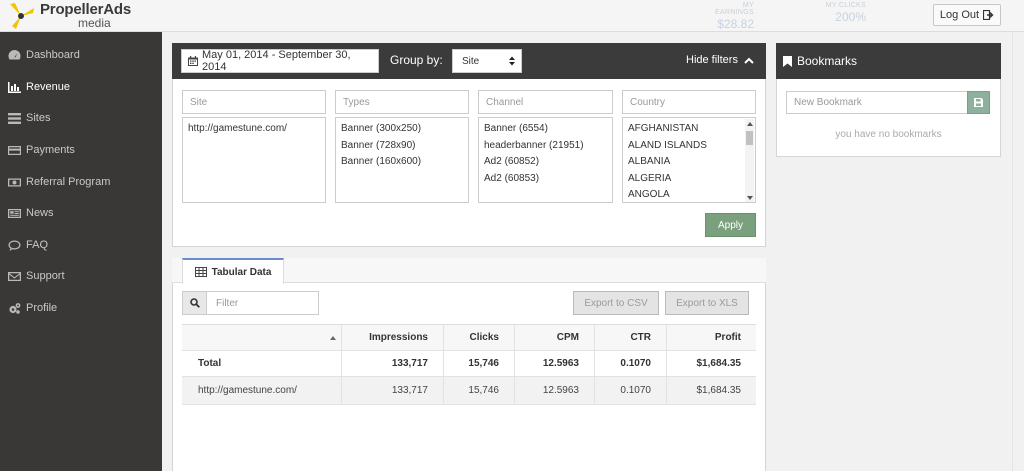 The image size is (1024, 471). What do you see at coordinates (14, 213) in the screenshot?
I see `newspaper-icon` at bounding box center [14, 213].